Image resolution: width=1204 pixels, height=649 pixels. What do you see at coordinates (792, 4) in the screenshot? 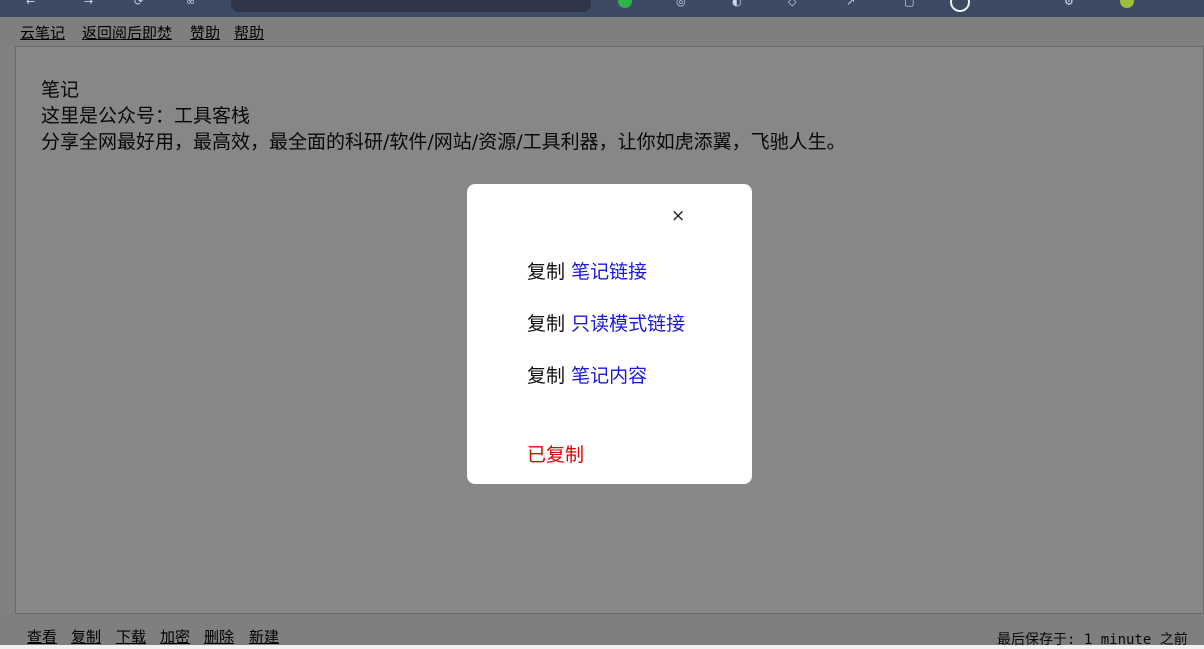
I see `collections-icon: ◇` at bounding box center [792, 4].